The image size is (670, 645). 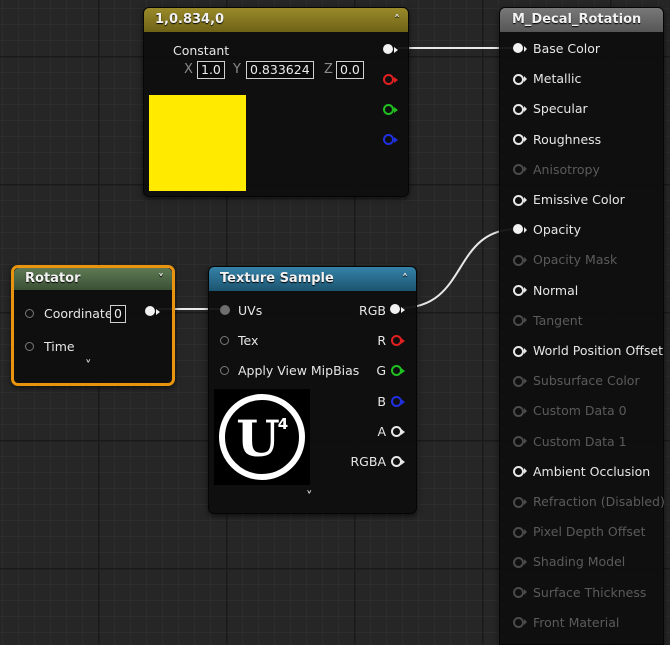 What do you see at coordinates (518, 170) in the screenshot?
I see `input-pin-anisotropy` at bounding box center [518, 170].